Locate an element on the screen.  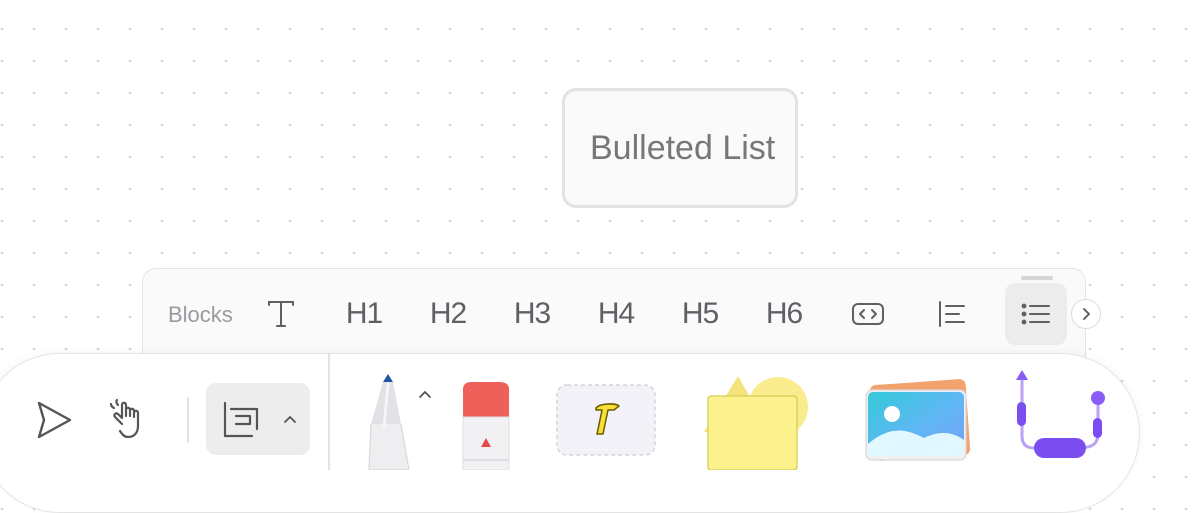
canvas-note: Bulleted List is located at coordinates (680, 148).